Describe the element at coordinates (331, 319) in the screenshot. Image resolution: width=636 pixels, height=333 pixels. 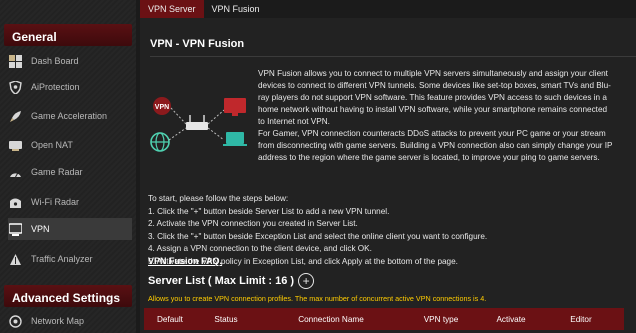
I see `column-header-connection-name: Connection Name` at that location.